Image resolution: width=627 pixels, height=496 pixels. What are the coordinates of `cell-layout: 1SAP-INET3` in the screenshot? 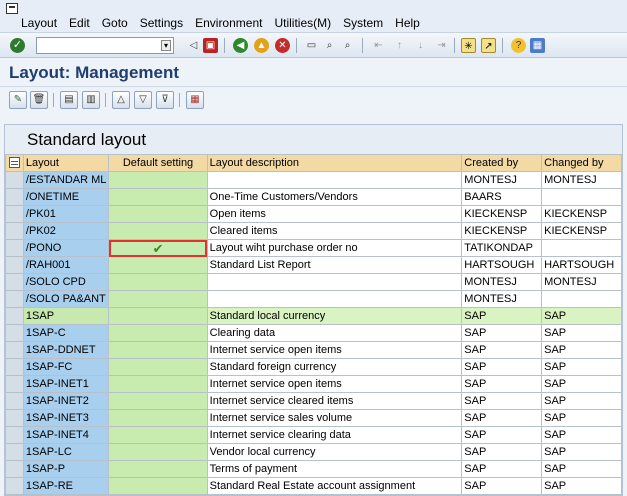 It's located at (66, 418).